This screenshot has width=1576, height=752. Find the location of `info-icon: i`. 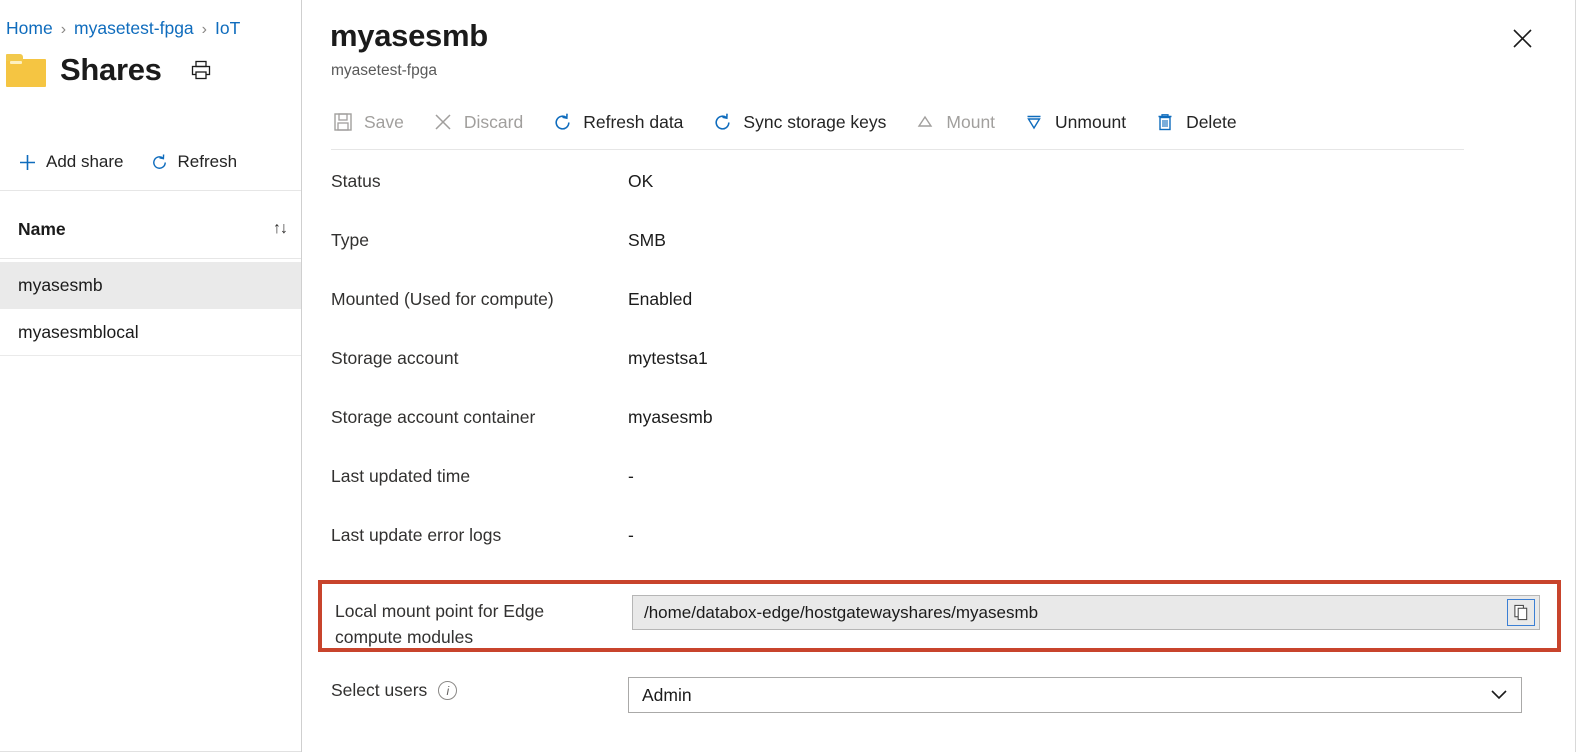

info-icon: i is located at coordinates (448, 690).